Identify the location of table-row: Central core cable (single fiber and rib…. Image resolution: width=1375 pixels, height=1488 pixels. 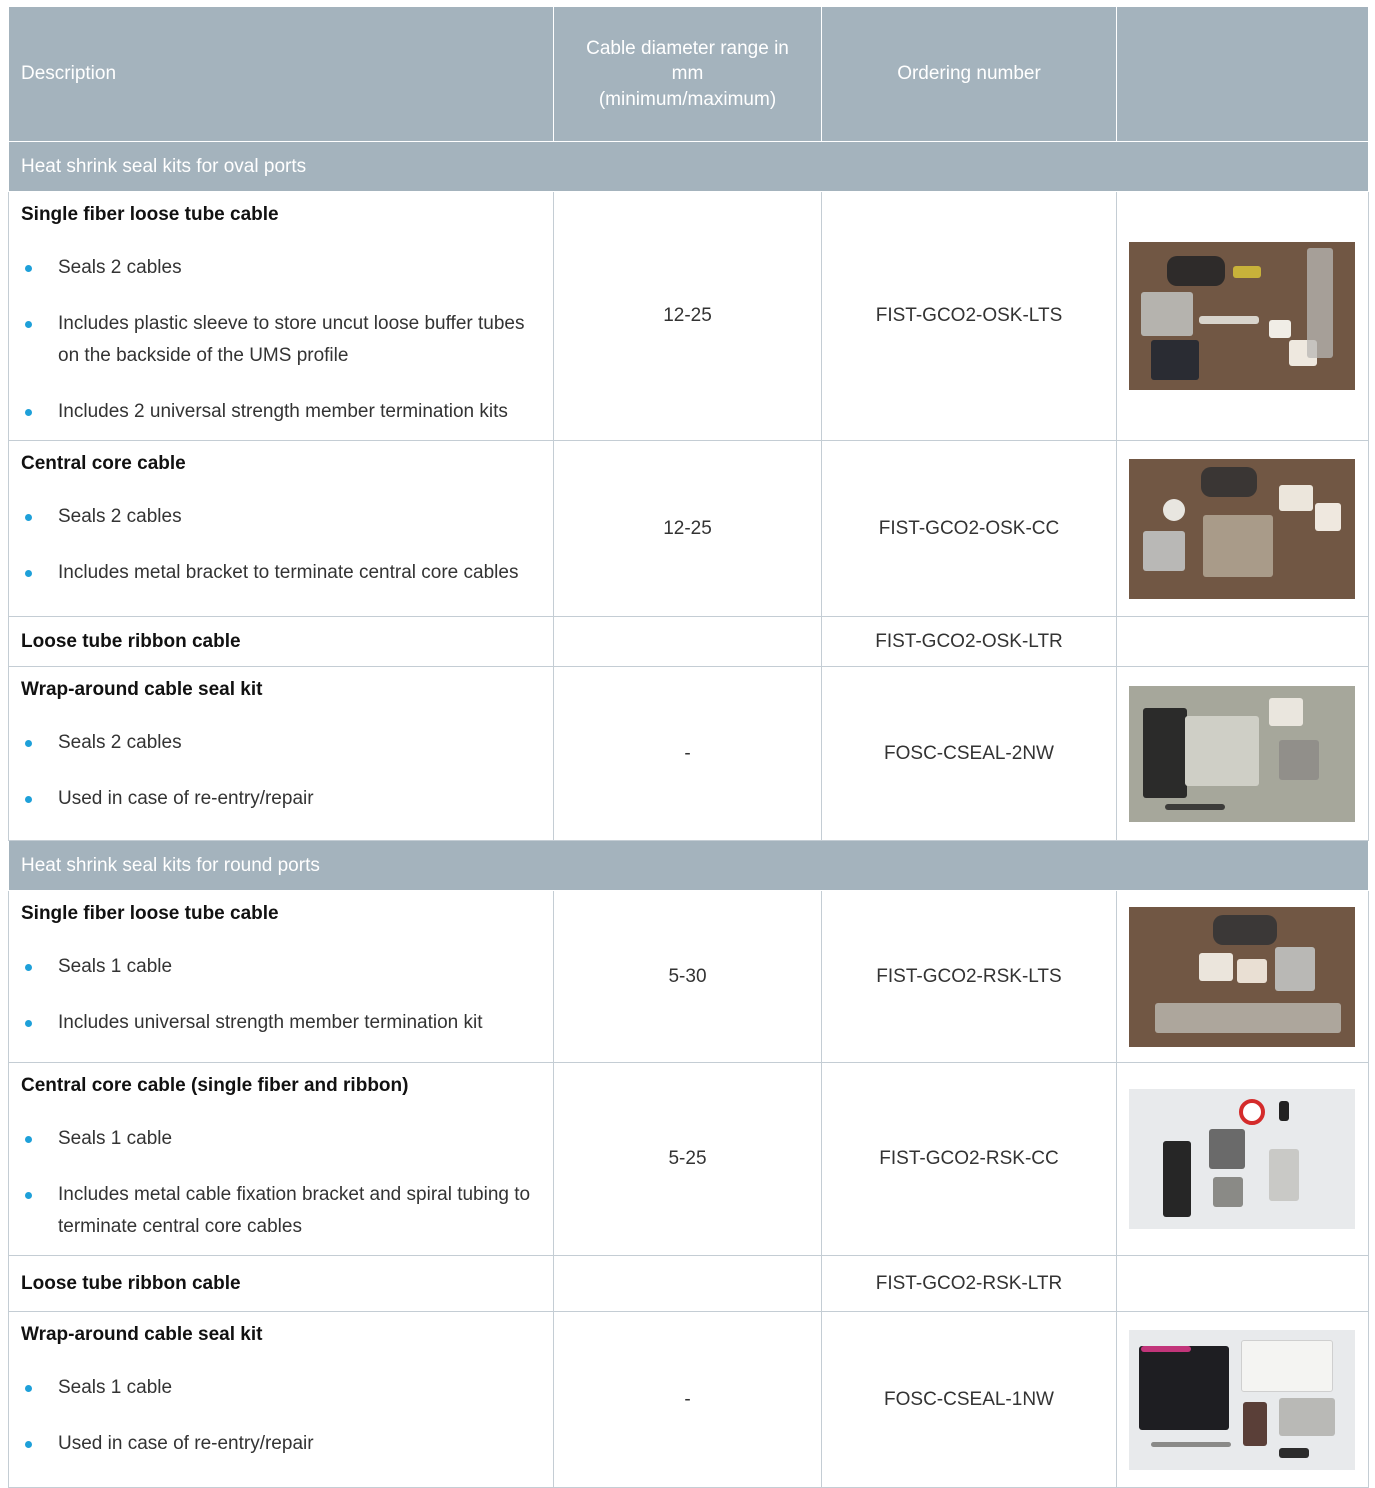
(688, 1159).